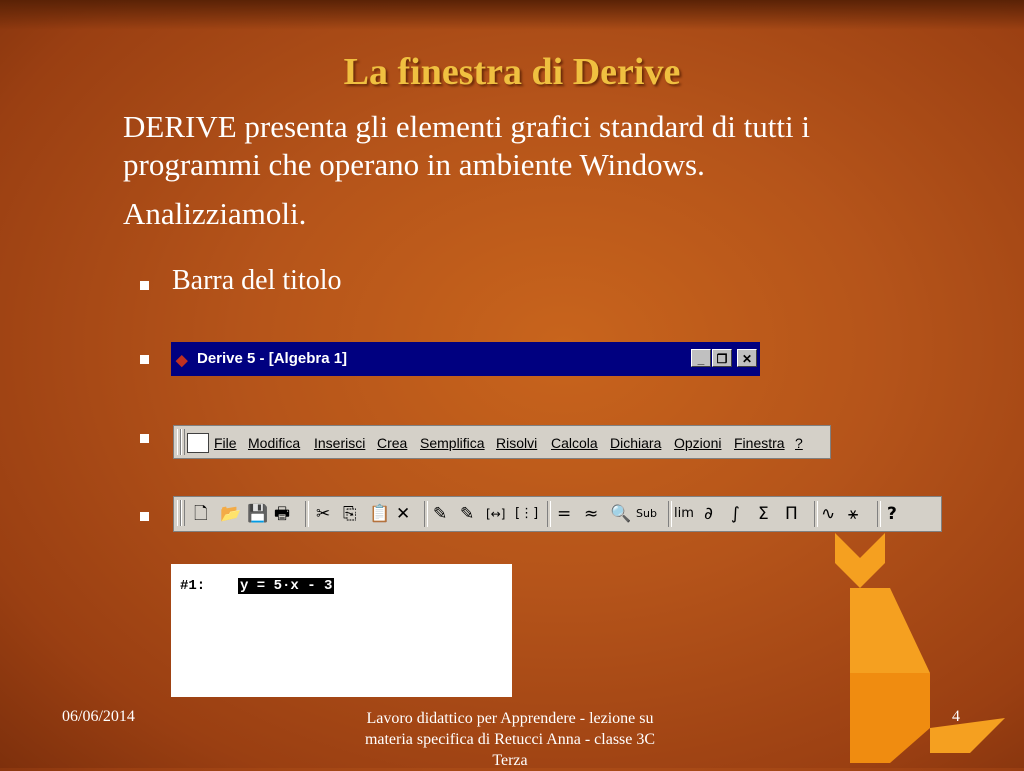  Describe the element at coordinates (735, 514) in the screenshot. I see `integral-icon: ∫` at that location.